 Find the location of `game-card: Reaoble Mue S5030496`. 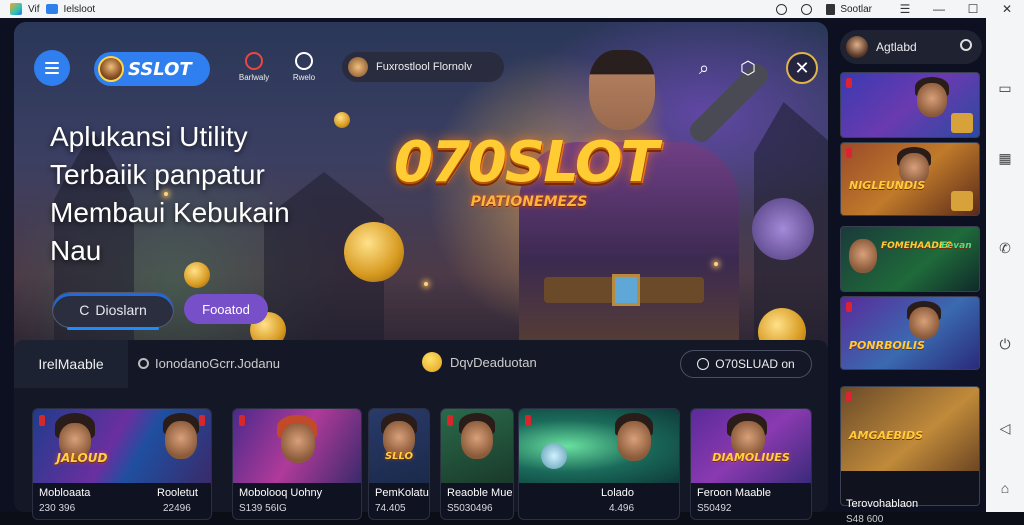

game-card: Reaoble Mue S5030496 is located at coordinates (477, 464).